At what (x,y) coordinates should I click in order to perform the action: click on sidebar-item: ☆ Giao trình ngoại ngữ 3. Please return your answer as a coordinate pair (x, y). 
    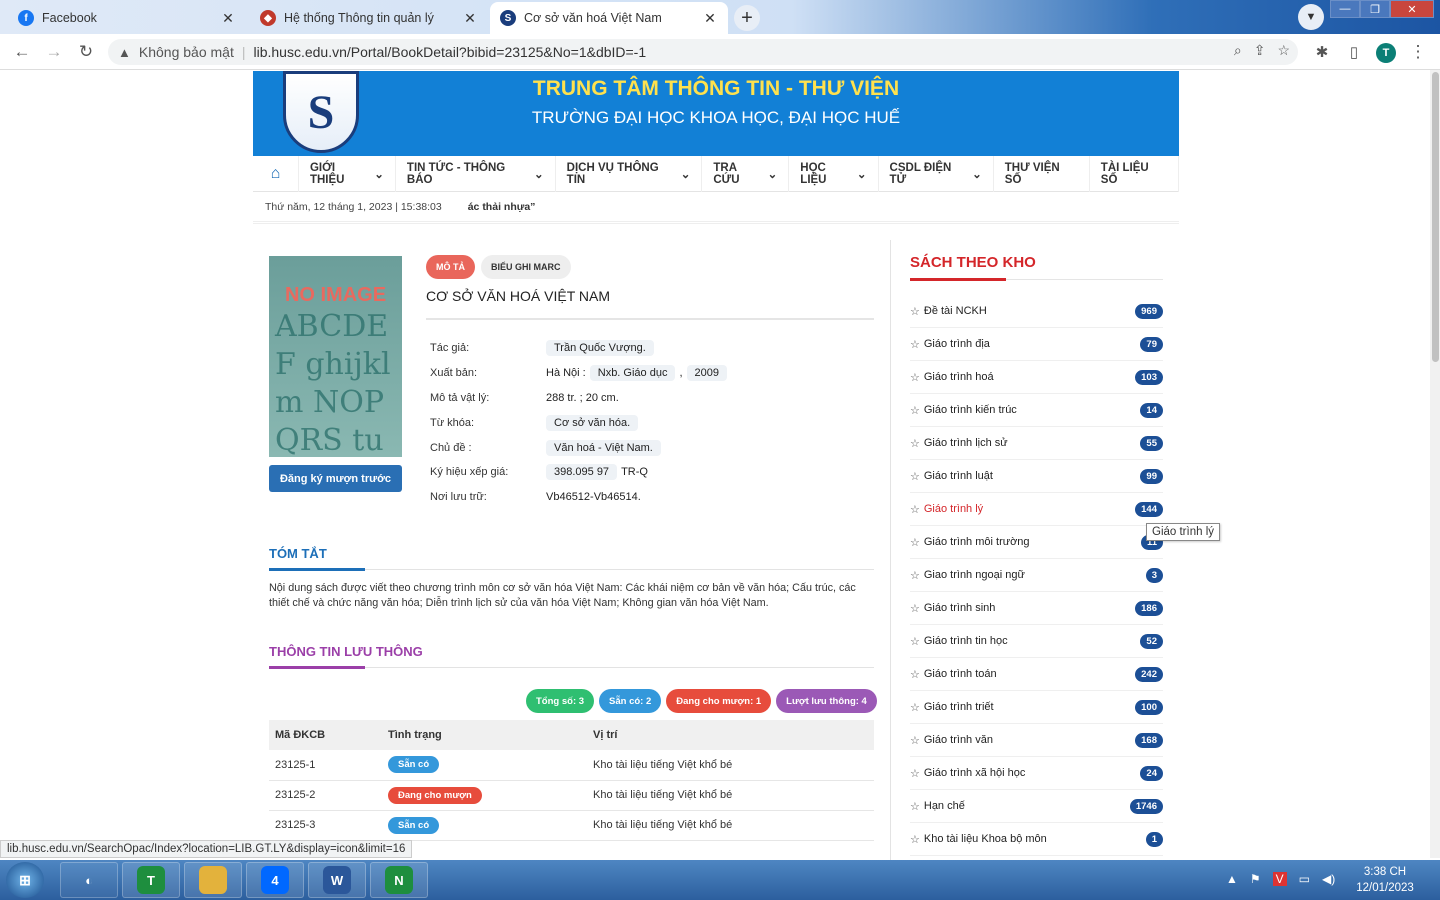
    Looking at the image, I should click on (1036, 575).